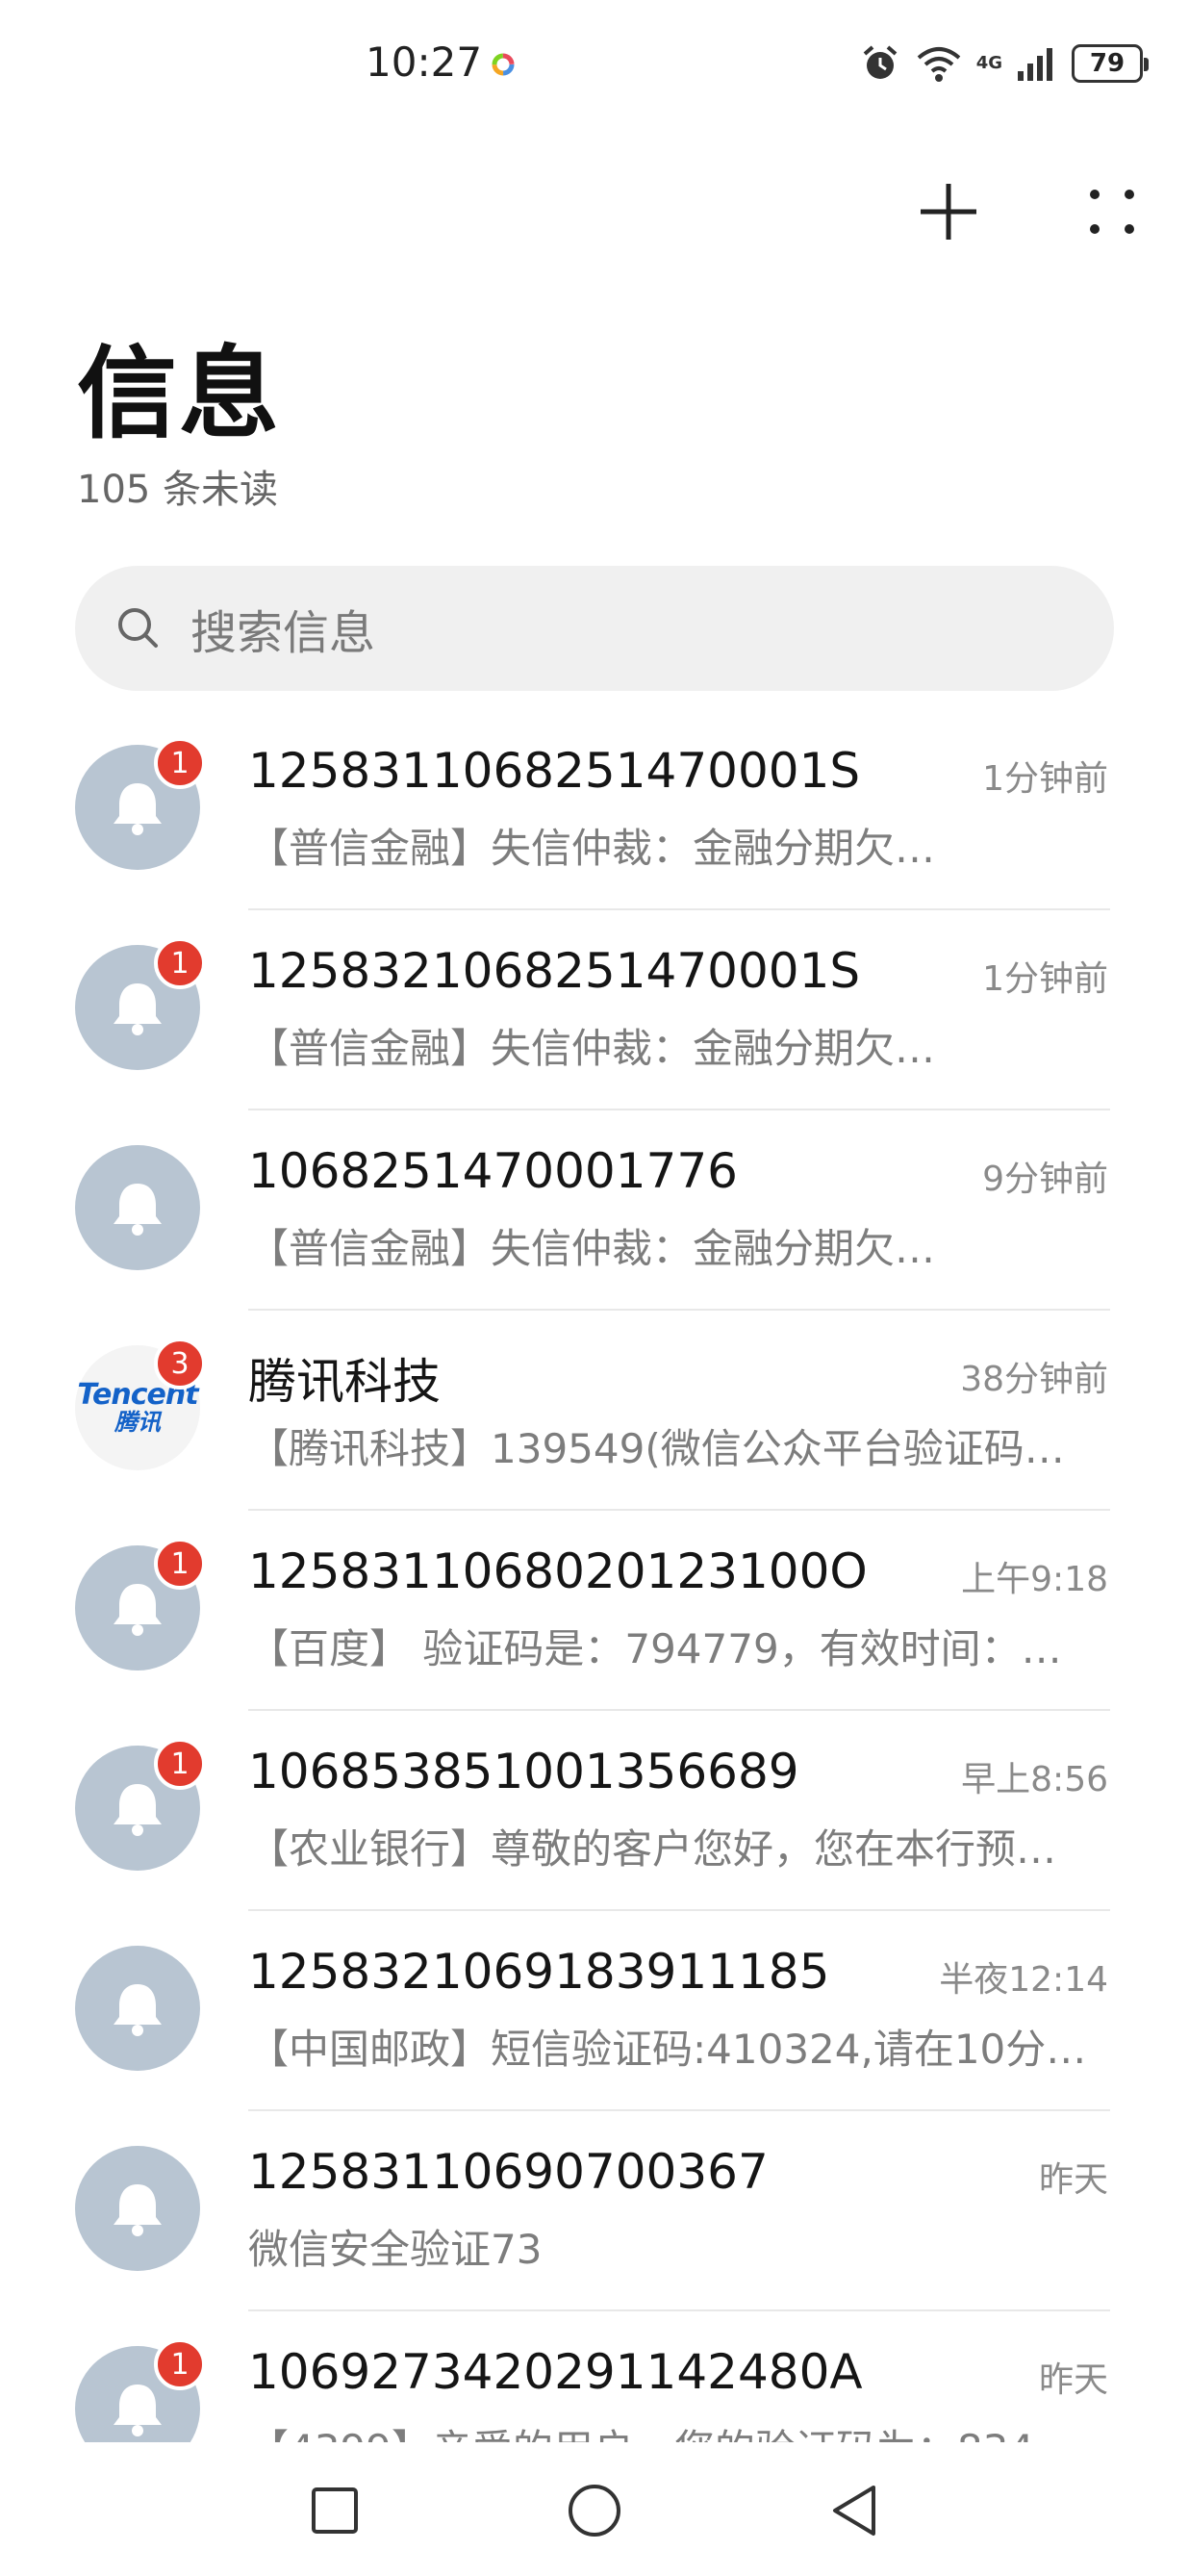 This screenshot has width=1189, height=2576. Describe the element at coordinates (395, 2249) in the screenshot. I see `message-preview: 微信安全验证73` at that location.